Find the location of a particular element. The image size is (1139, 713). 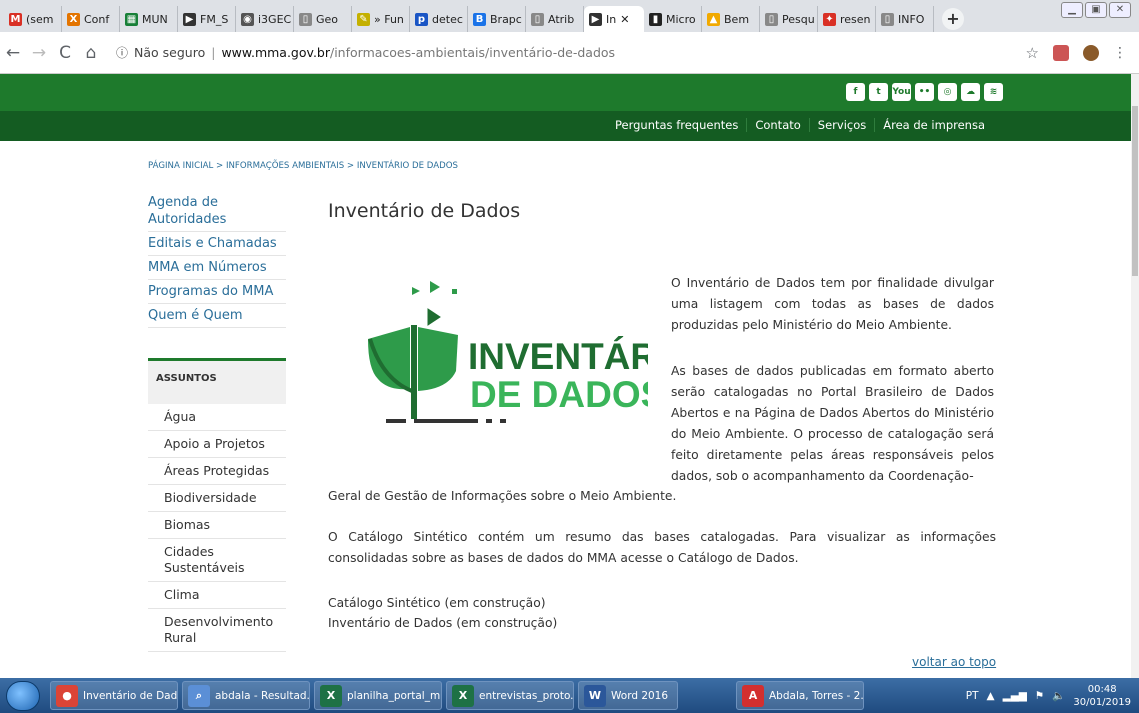

tab-7: p detec is located at coordinates (439, 19).